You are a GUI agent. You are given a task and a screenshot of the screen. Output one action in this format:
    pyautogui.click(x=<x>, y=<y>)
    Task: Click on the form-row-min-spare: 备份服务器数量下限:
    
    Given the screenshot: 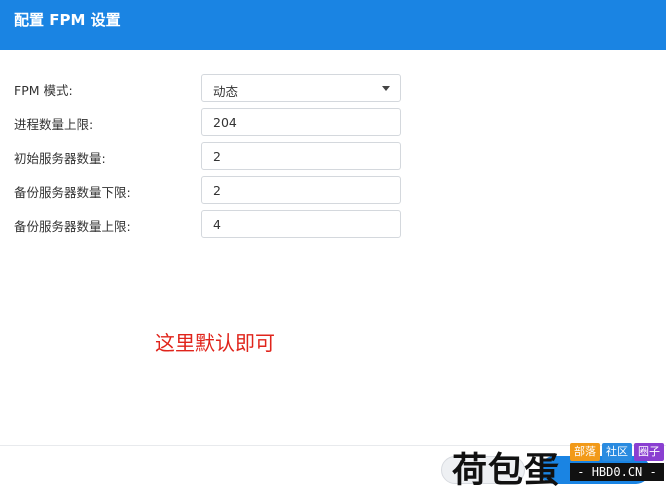 What is the action you would take?
    pyautogui.click(x=333, y=190)
    